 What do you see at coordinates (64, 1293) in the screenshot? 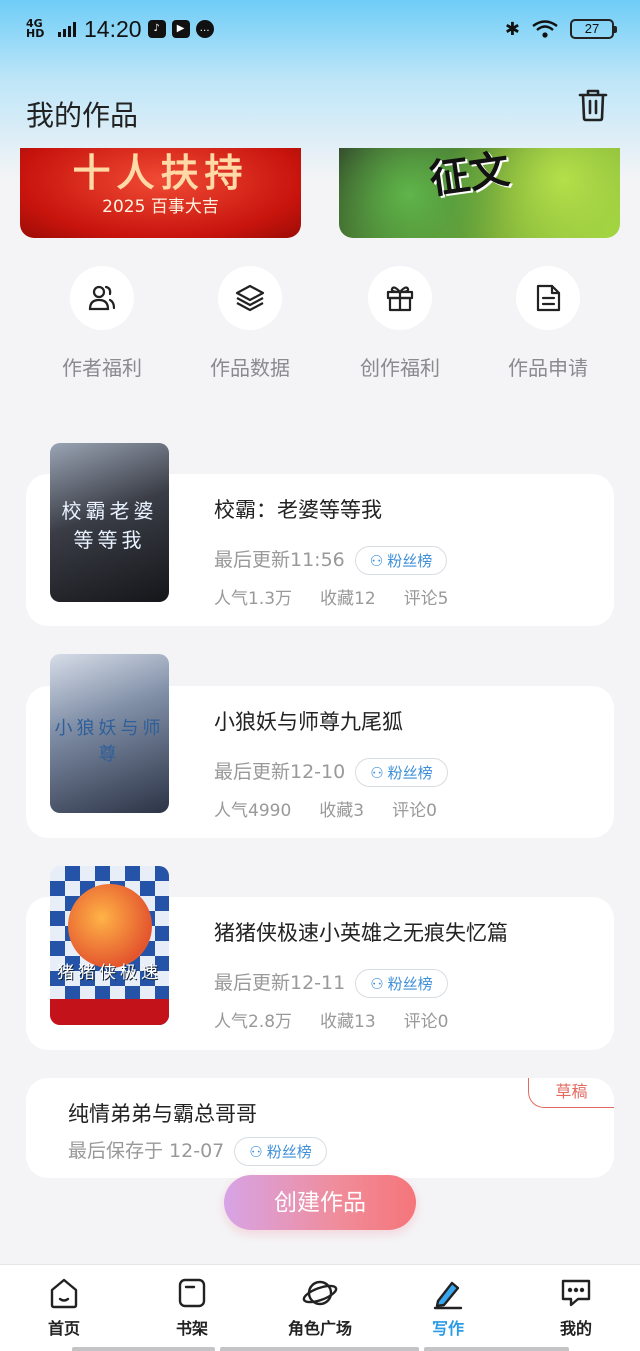
I see `home-icon` at bounding box center [64, 1293].